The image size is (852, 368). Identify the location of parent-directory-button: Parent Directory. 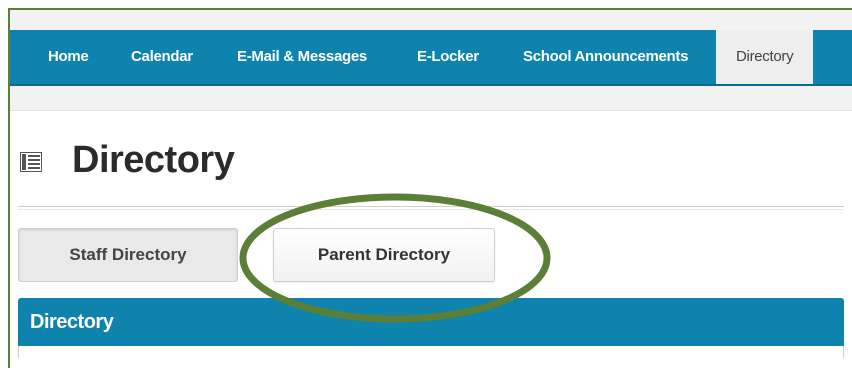
(384, 255).